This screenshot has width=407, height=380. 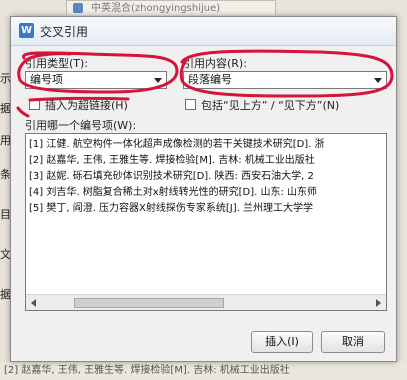 What do you see at coordinates (402, 196) in the screenshot?
I see `background-right-margin` at bounding box center [402, 196].